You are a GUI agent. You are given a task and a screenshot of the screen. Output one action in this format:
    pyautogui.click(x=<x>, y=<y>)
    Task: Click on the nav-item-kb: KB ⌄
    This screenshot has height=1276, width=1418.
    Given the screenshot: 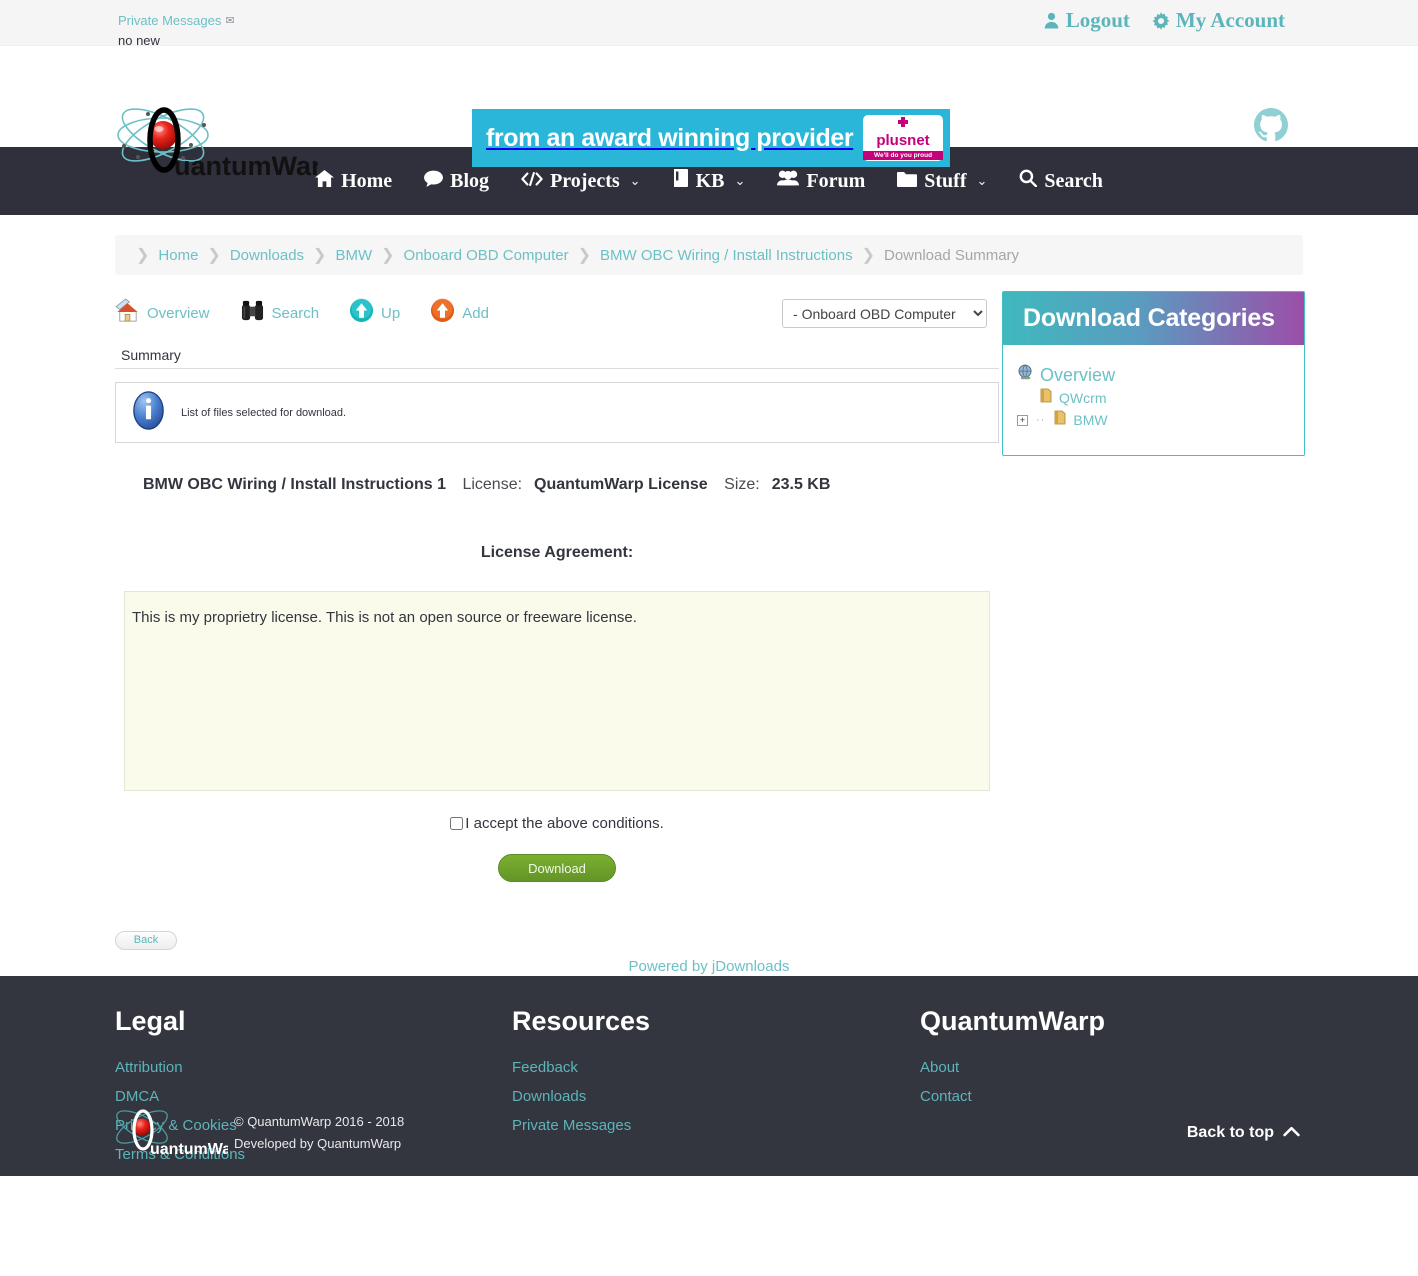 What is the action you would take?
    pyautogui.click(x=709, y=181)
    